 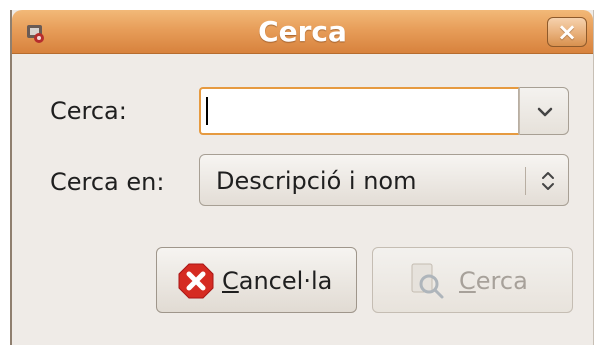 I want to click on search-label-rest: erca, so click(x=501, y=281).